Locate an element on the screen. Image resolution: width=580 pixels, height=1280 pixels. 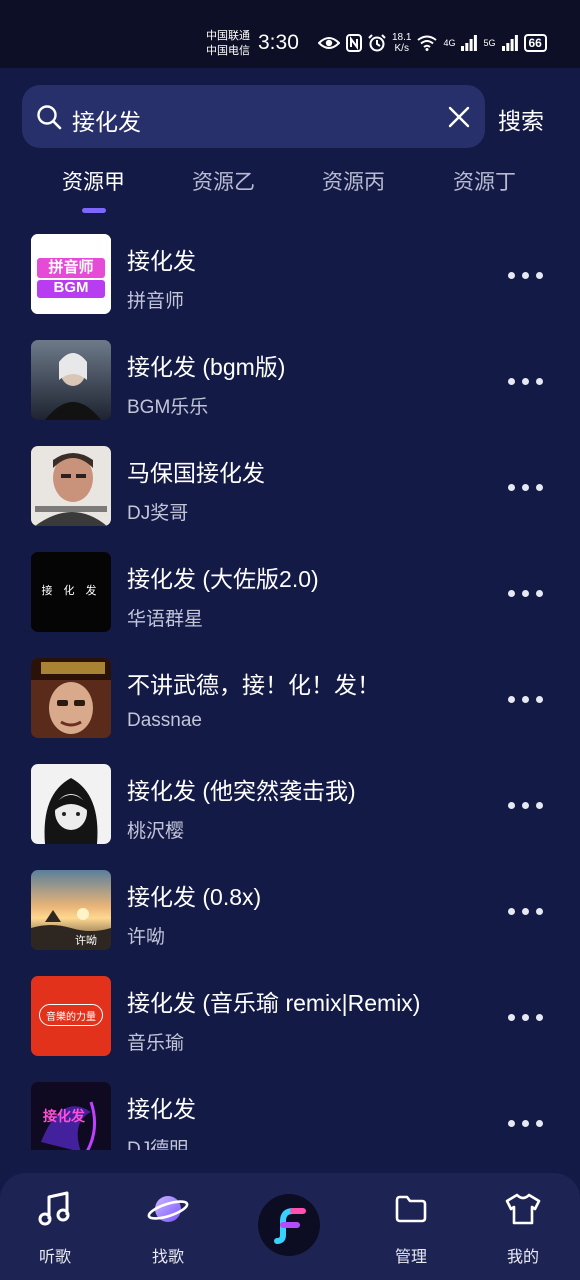
planet-icon is located at coordinates (168, 1209).